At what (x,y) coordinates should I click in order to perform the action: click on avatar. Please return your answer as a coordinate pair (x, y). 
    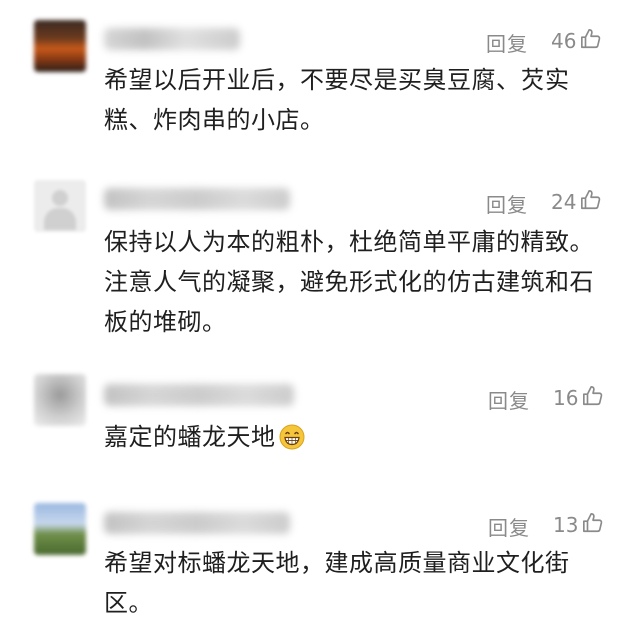
    Looking at the image, I should click on (60, 529).